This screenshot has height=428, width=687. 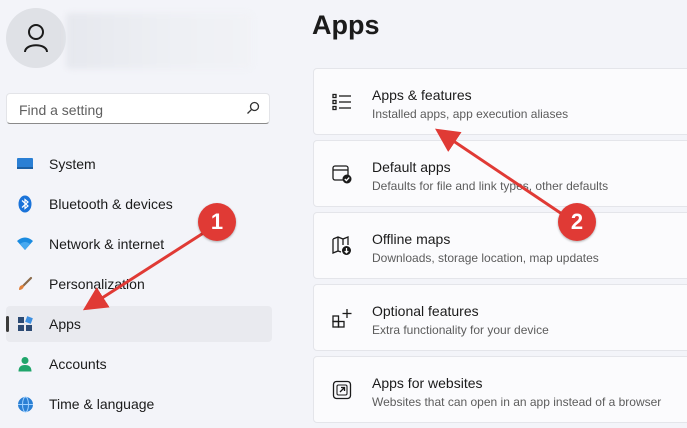 What do you see at coordinates (577, 222) in the screenshot?
I see `annotation-badge-2: 2` at bounding box center [577, 222].